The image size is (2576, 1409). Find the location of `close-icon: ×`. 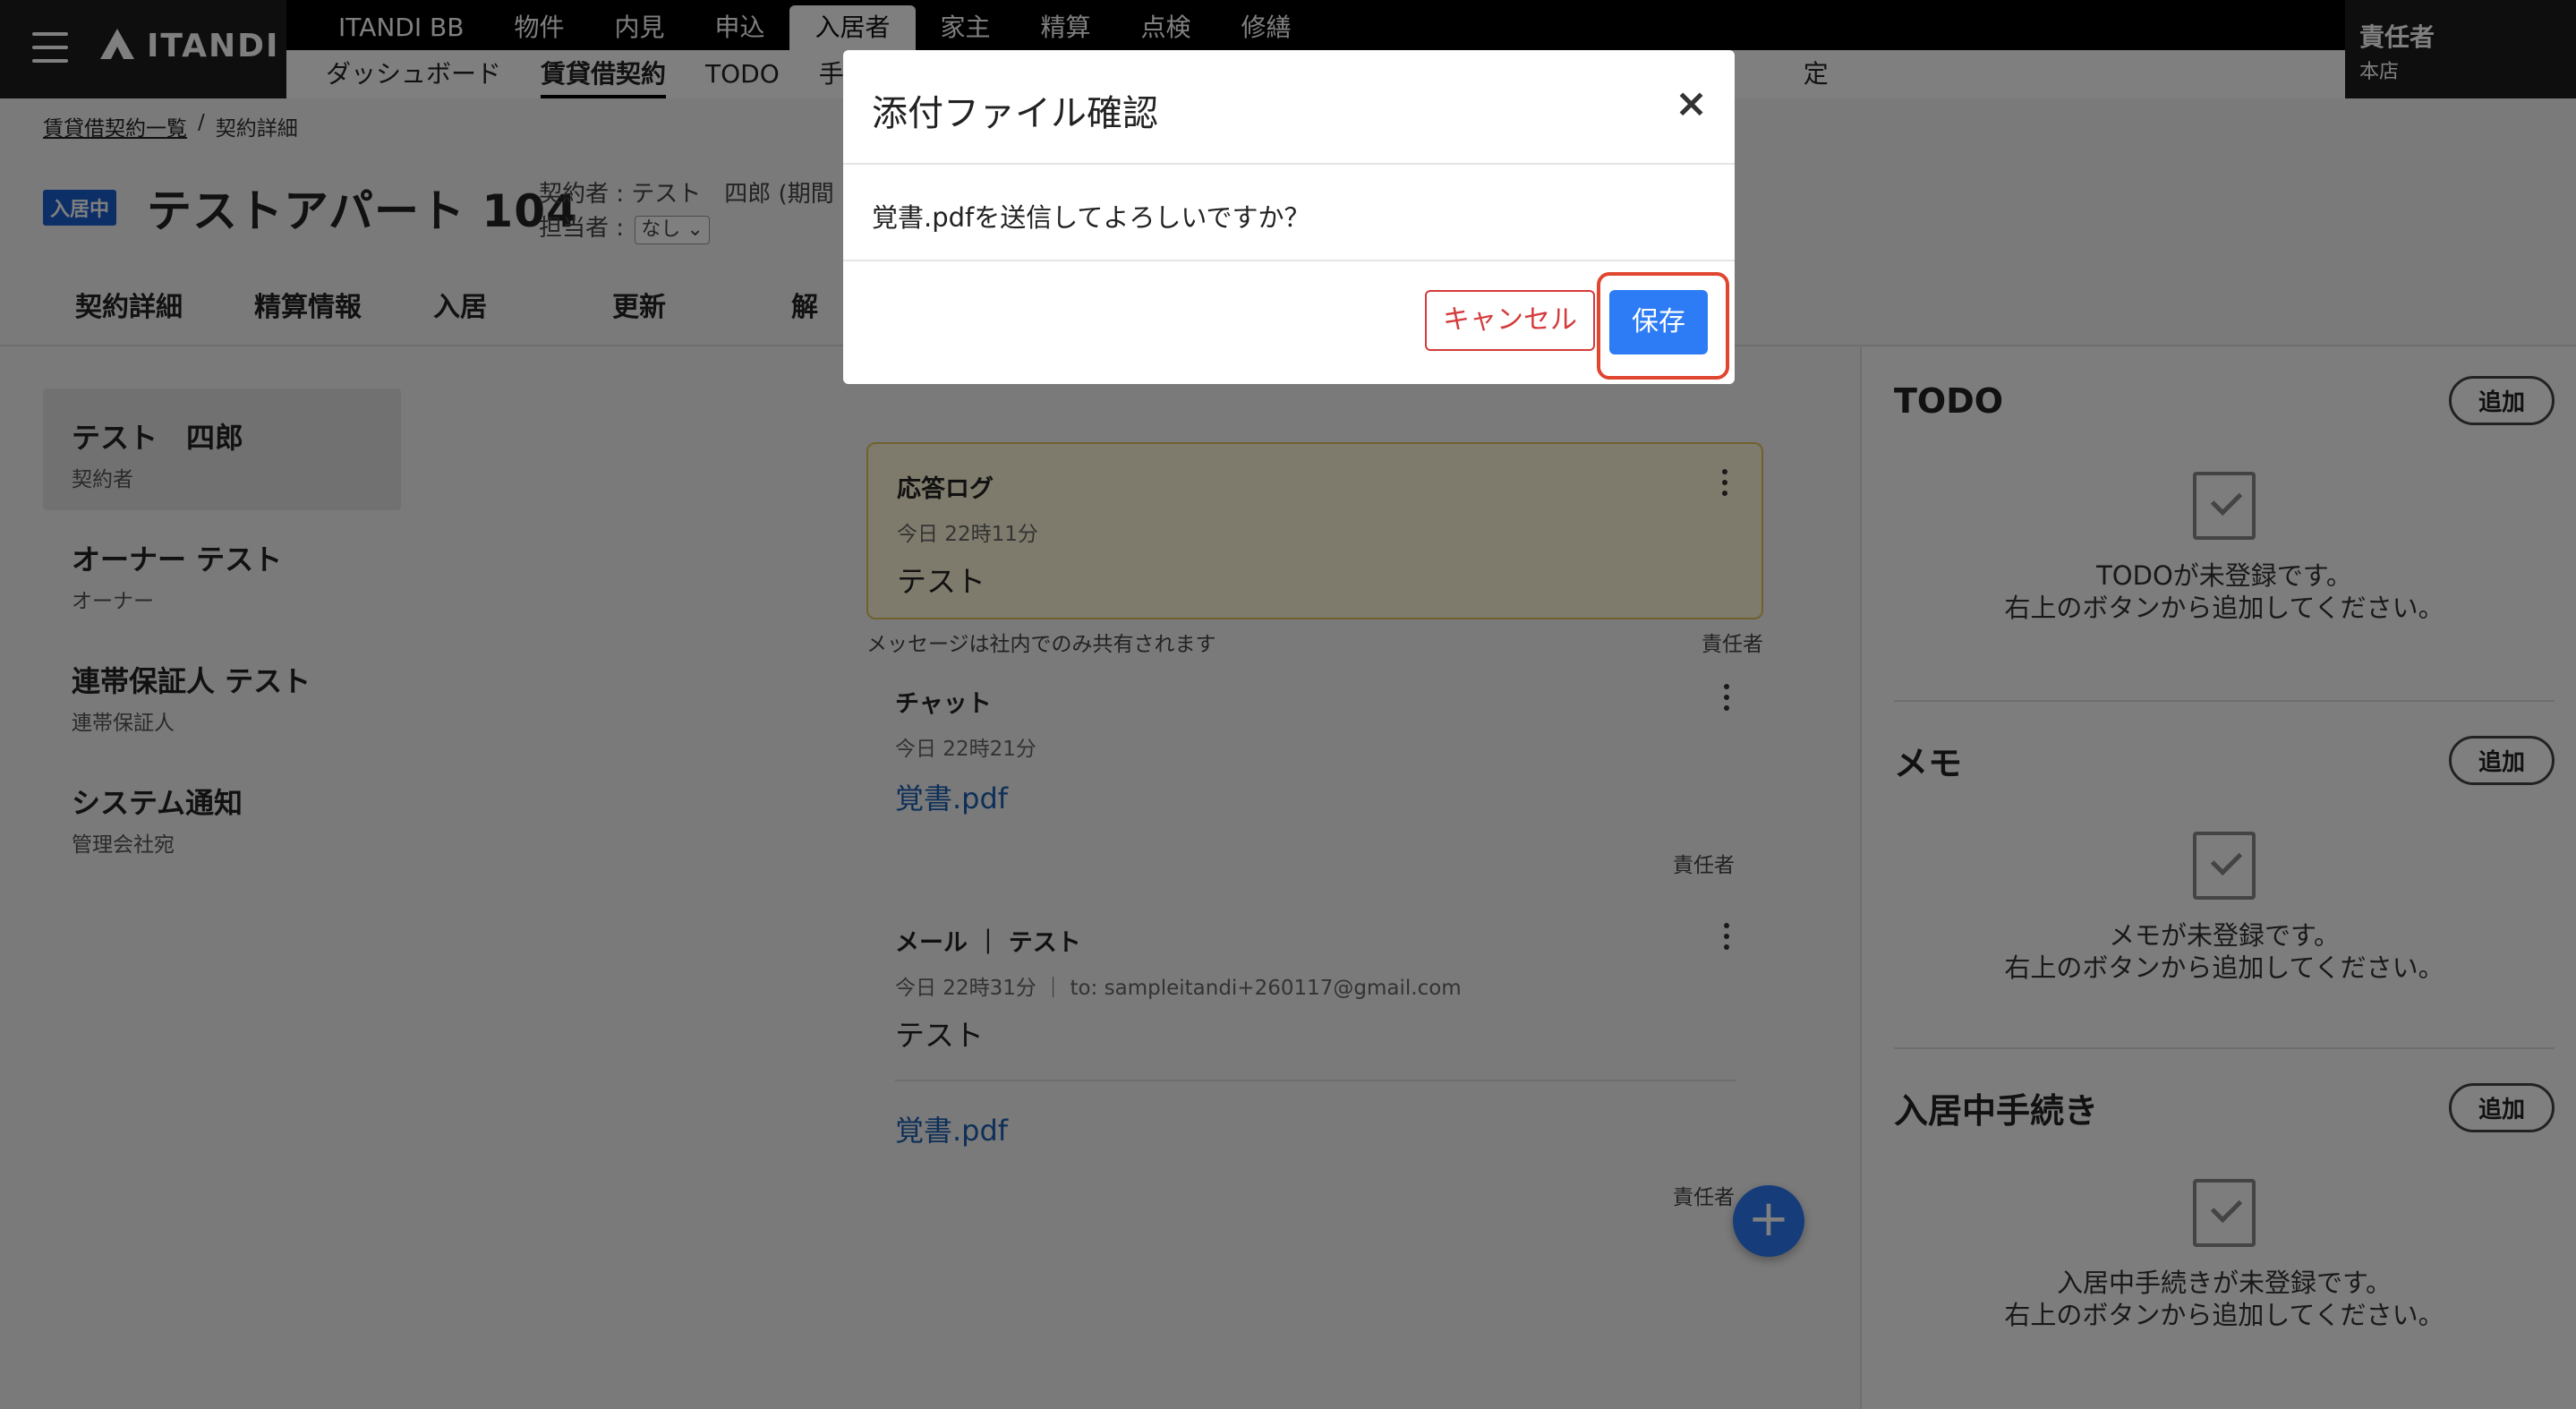

close-icon: × is located at coordinates (1691, 104).